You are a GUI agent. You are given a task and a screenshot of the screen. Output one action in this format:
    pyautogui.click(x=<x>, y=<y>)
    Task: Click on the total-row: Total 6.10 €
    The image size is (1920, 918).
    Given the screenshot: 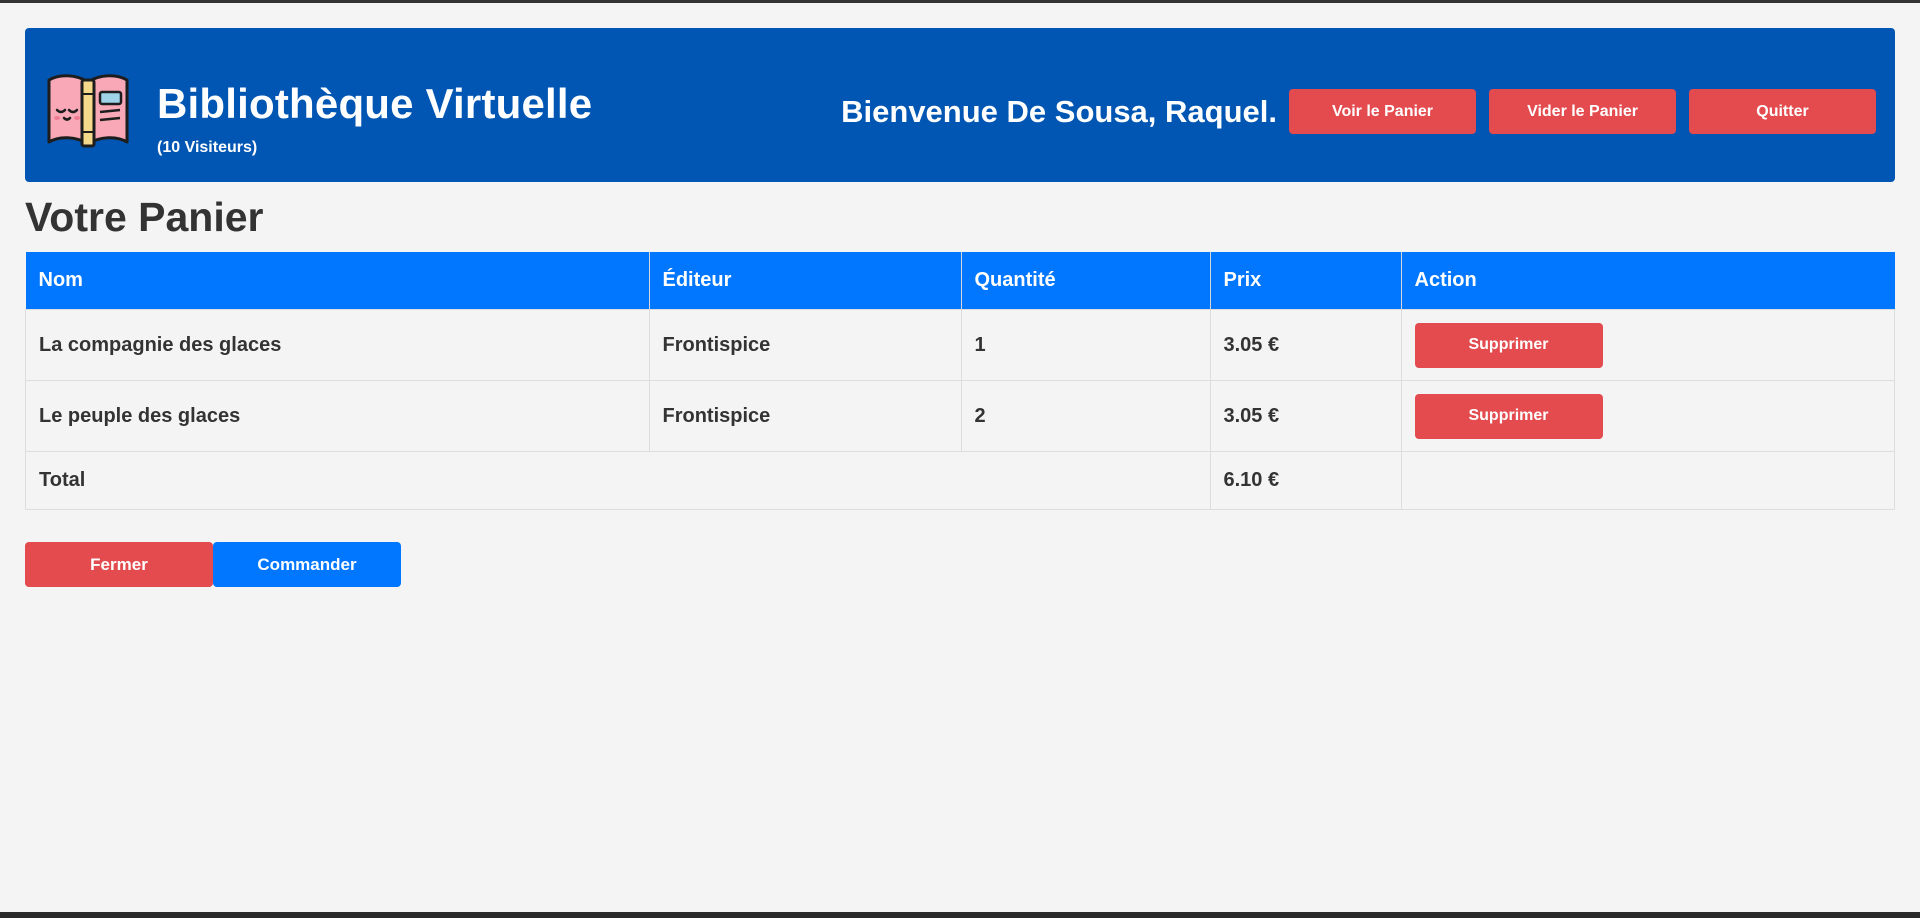 What is the action you would take?
    pyautogui.click(x=960, y=480)
    